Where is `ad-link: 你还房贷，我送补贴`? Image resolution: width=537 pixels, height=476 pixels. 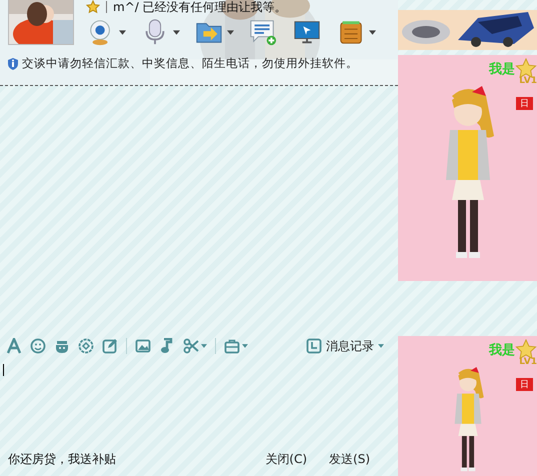 ad-link: 你还房贷，我送补贴 is located at coordinates (62, 459).